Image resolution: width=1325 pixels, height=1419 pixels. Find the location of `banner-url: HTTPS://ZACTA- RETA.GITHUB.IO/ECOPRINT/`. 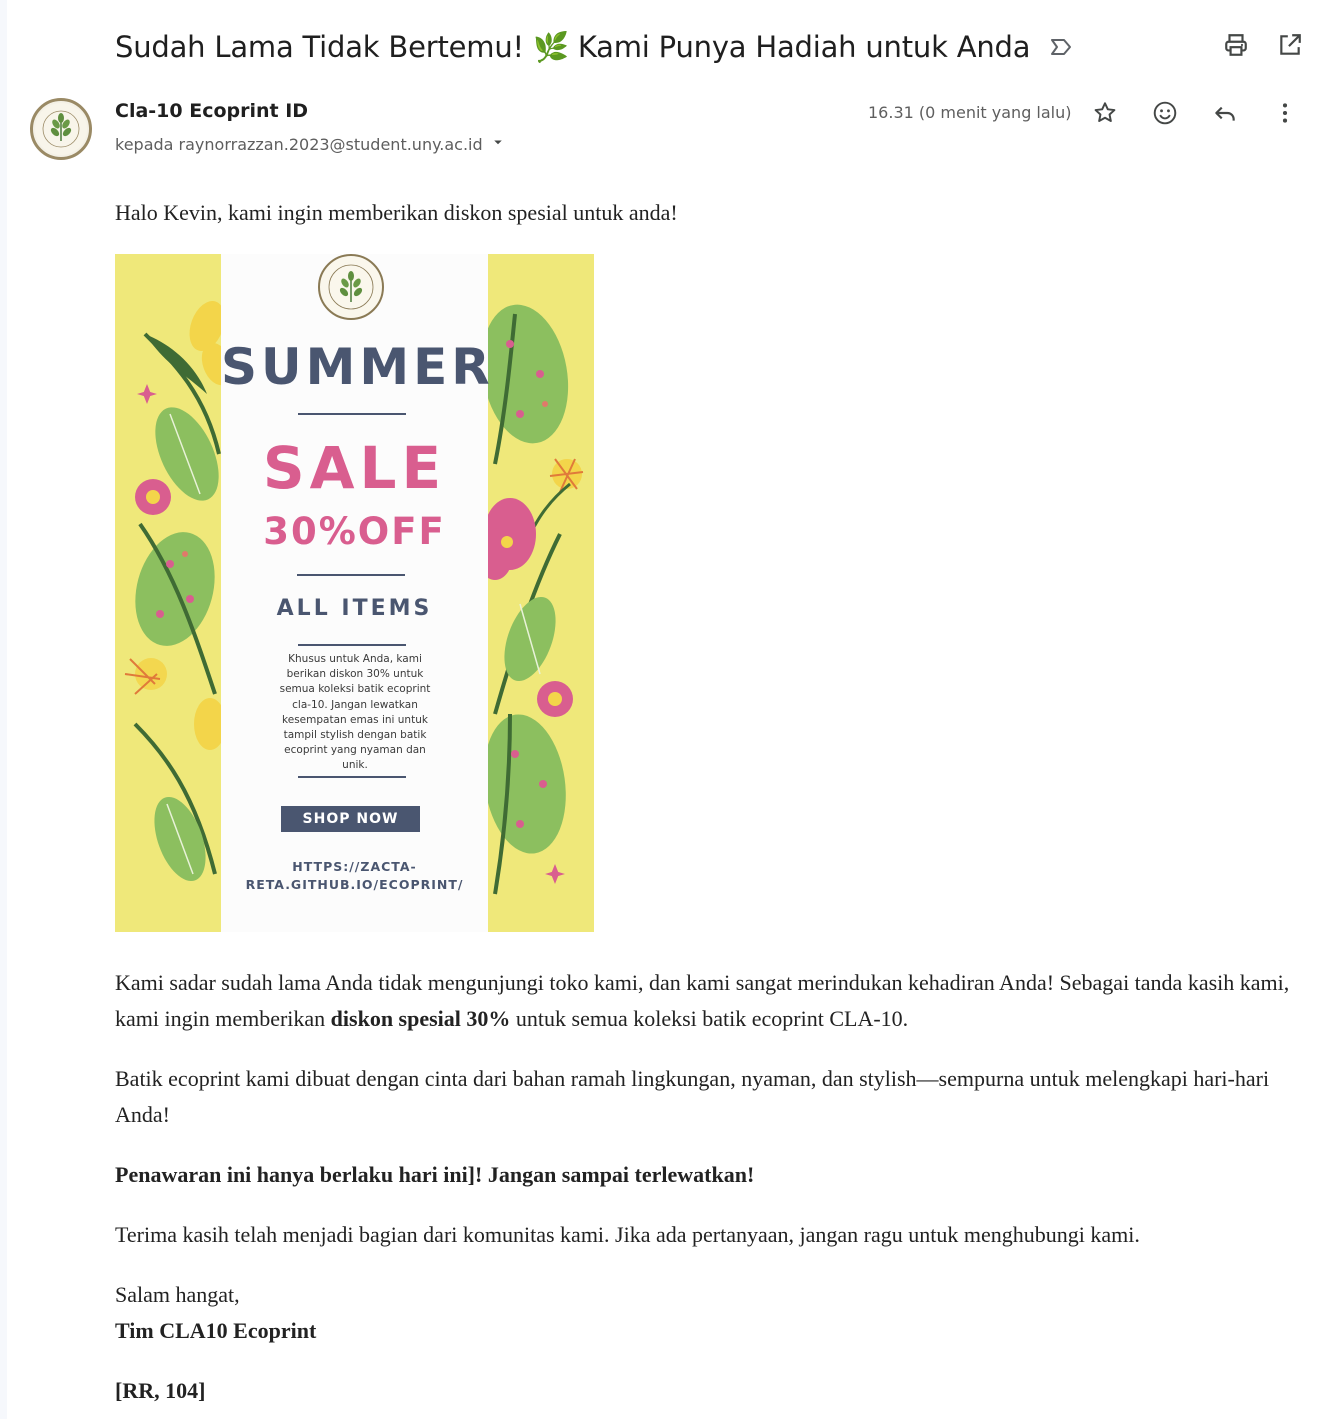

banner-url: HTTPS://ZACTA- RETA.GITHUB.IO/ECOPRINT/ is located at coordinates (354, 876).